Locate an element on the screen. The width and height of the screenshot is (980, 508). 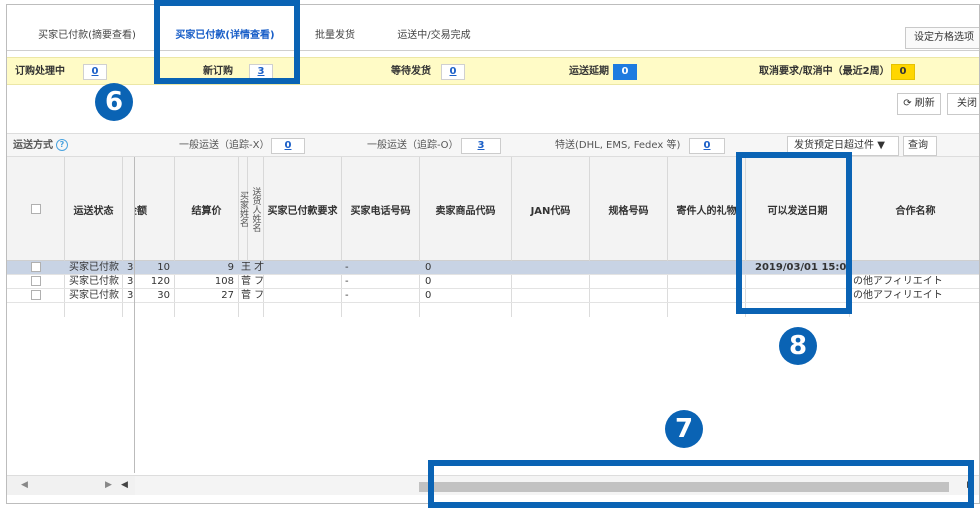
header-phone: 买家电话号码 is located at coordinates (381, 209).